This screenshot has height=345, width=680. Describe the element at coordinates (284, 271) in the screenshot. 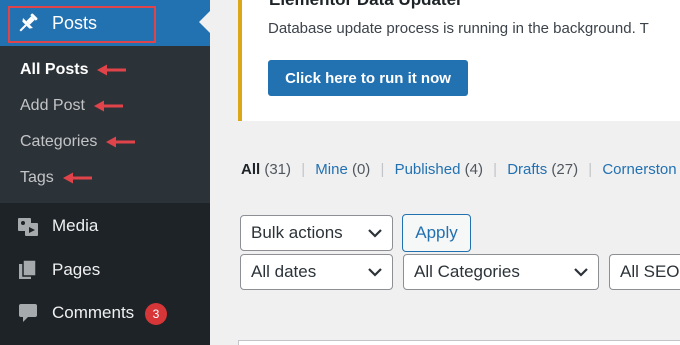

I see `select-value: All dates` at that location.